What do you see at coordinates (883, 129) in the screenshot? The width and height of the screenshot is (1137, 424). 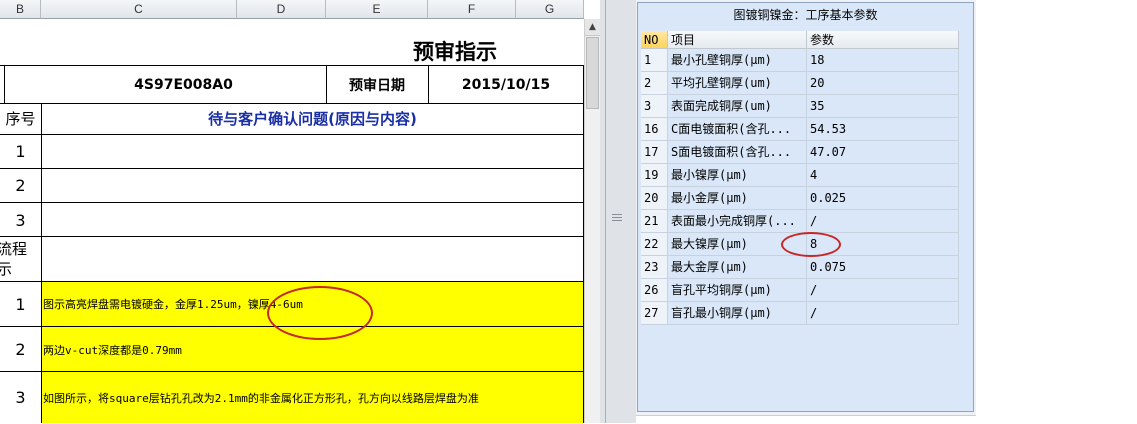 I see `row-value-cell: 54.53` at bounding box center [883, 129].